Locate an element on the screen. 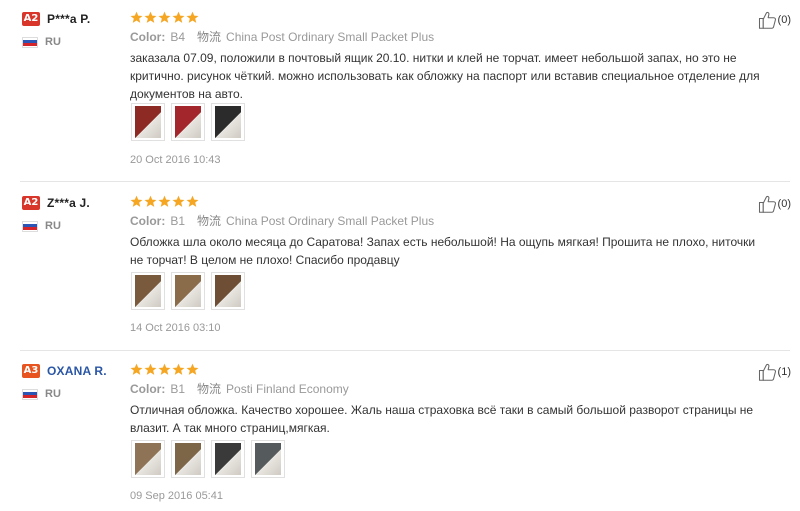 This screenshot has width=800, height=511. helpful-count: (1) is located at coordinates (784, 372).